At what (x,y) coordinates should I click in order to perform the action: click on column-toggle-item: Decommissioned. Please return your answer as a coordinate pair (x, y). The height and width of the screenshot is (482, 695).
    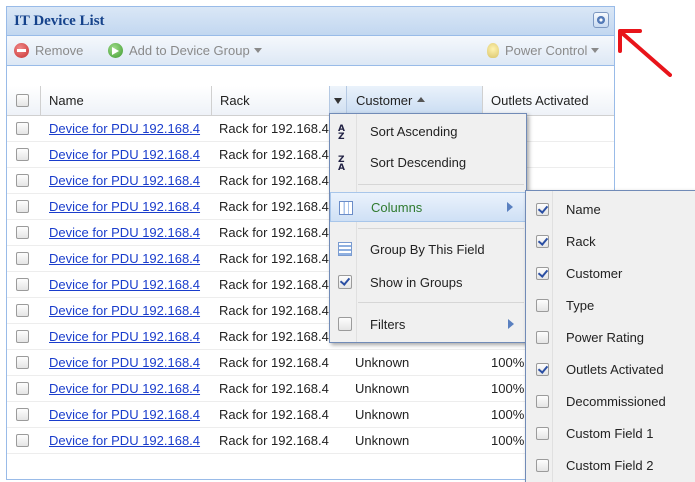
    Looking at the image, I should click on (610, 401).